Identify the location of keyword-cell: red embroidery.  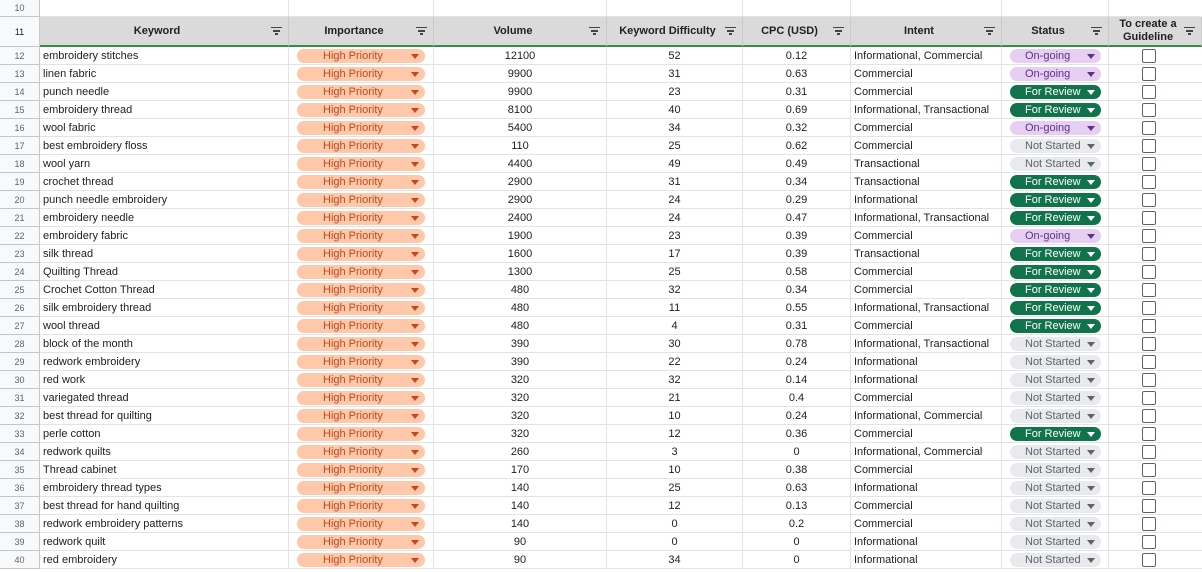
(164, 560).